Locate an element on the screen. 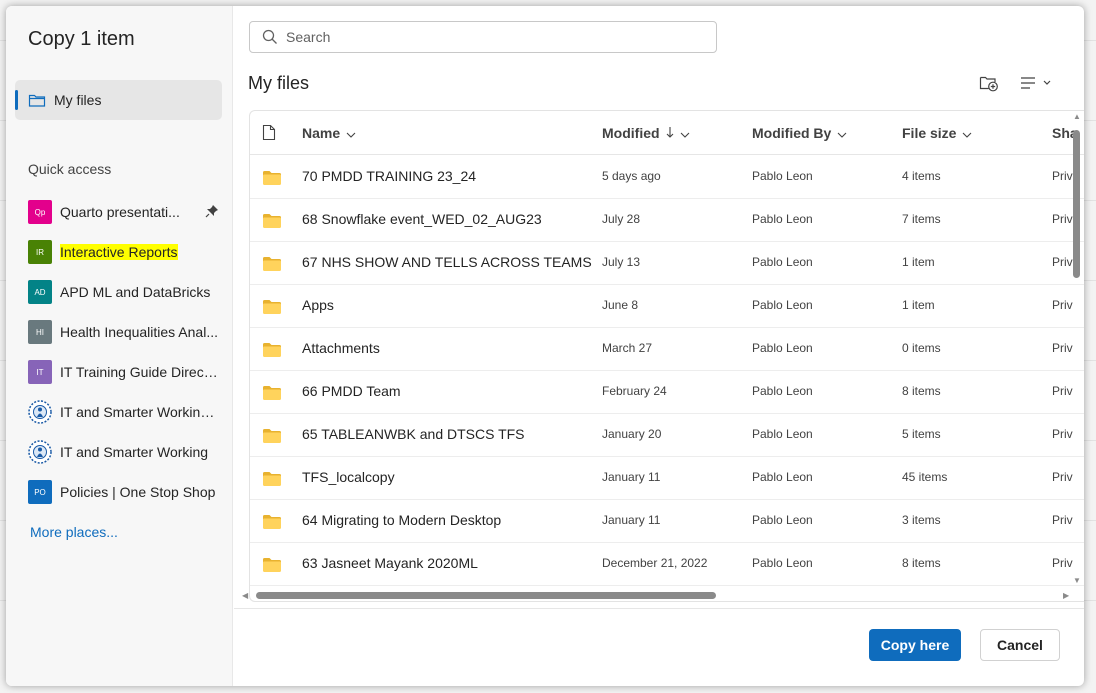  scroll-up-icon: ▲ is located at coordinates (1077, 116).